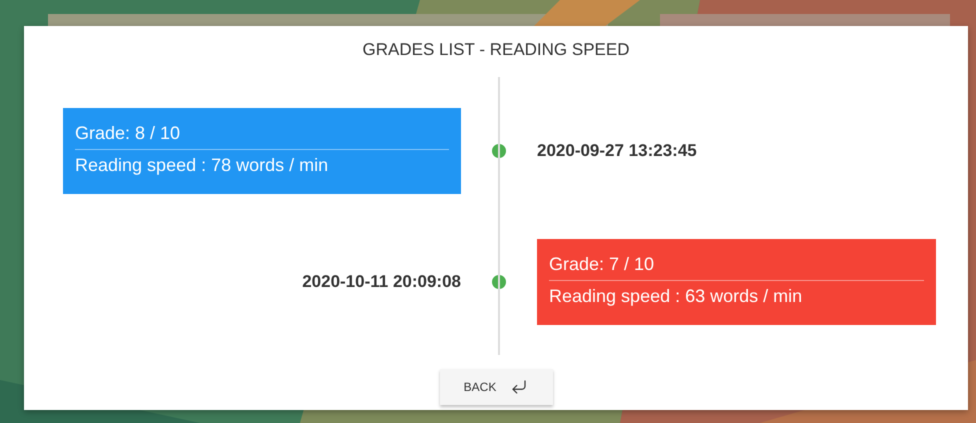 The image size is (976, 423). Describe the element at coordinates (519, 387) in the screenshot. I see `return-arrow-icon` at that location.